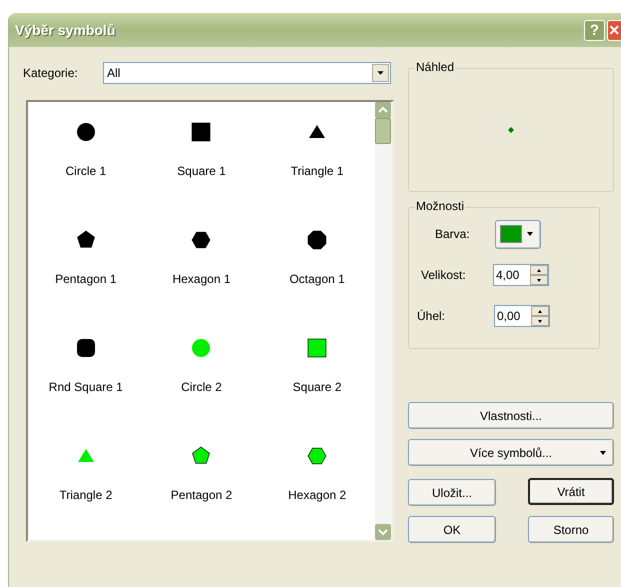 The height and width of the screenshot is (587, 621). What do you see at coordinates (521, 275) in the screenshot?
I see `size-field: 4,00` at bounding box center [521, 275].